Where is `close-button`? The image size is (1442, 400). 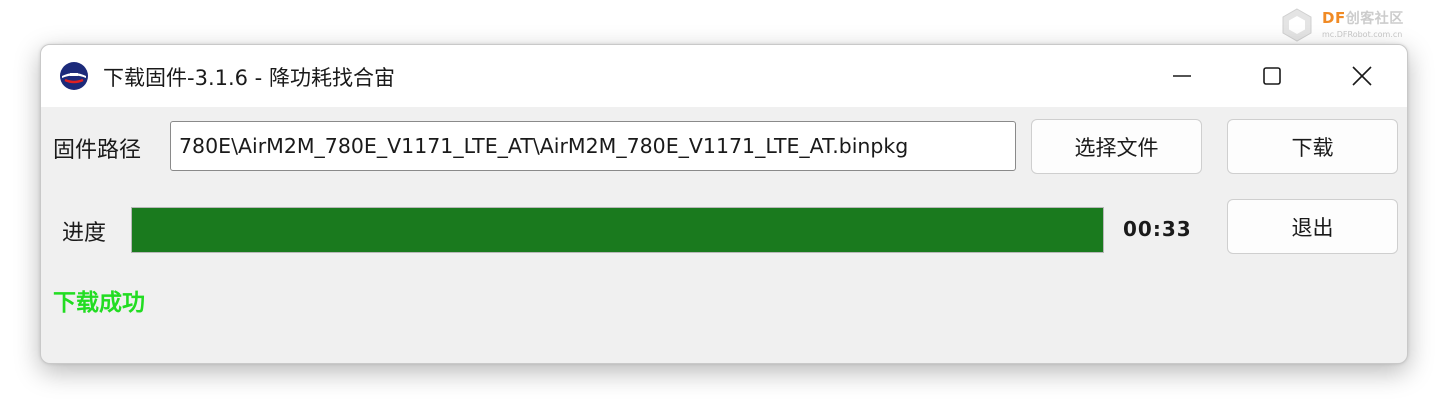 close-button is located at coordinates (1362, 76).